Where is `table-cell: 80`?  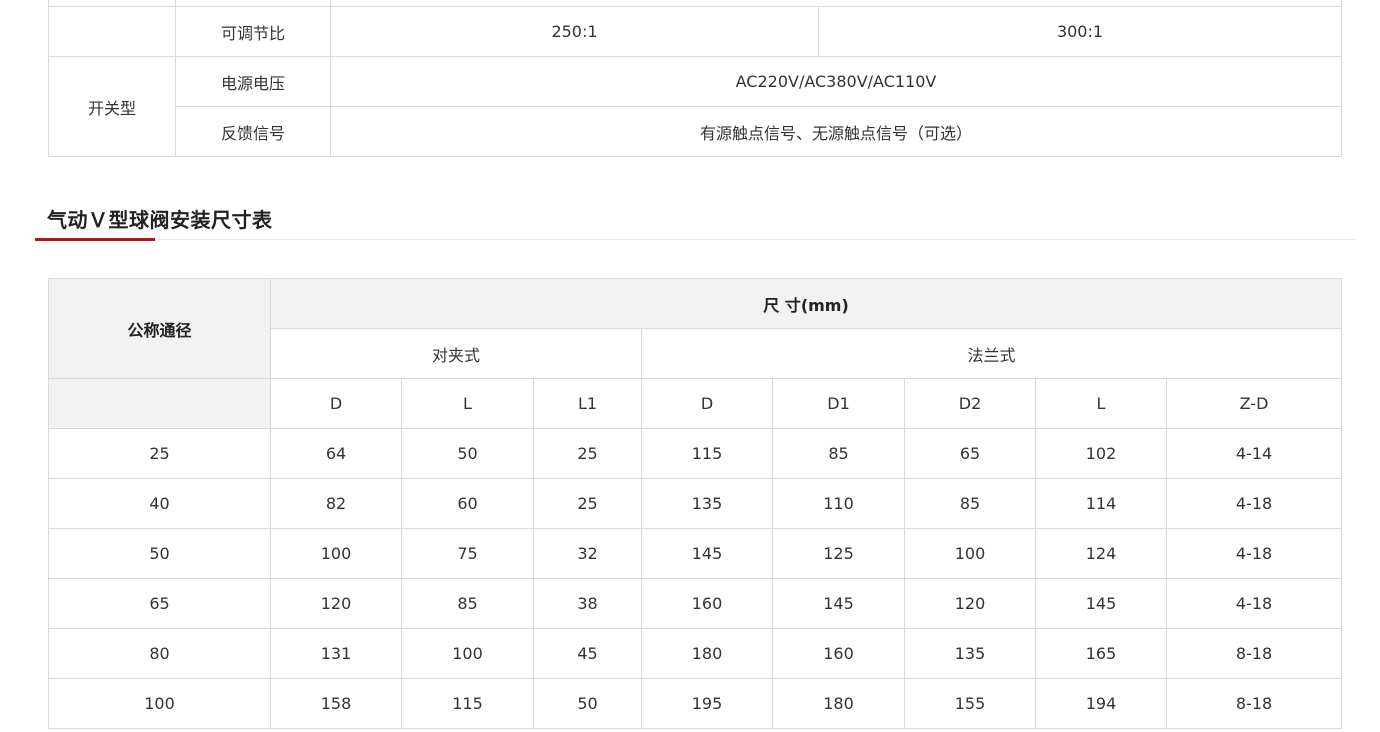 table-cell: 80 is located at coordinates (159, 653).